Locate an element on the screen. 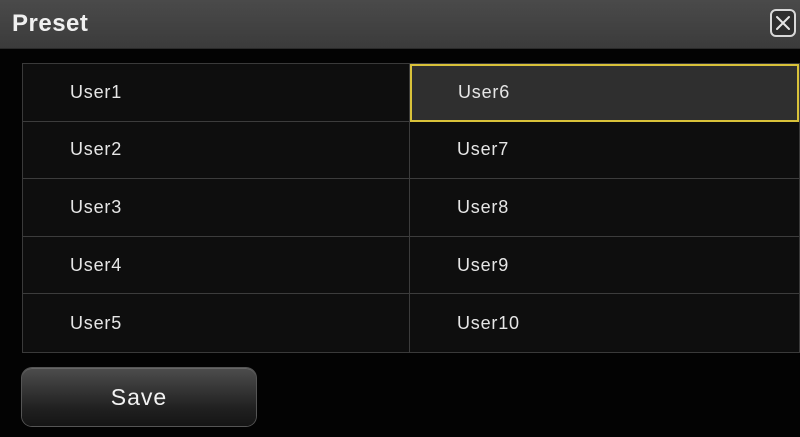  preset-label: User9 is located at coordinates (483, 264).